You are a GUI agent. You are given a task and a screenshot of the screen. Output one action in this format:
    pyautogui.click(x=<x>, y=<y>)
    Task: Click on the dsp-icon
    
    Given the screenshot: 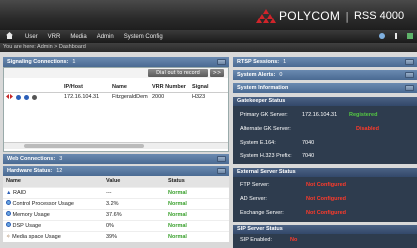 What is the action you would take?
    pyautogui.click(x=8, y=224)
    